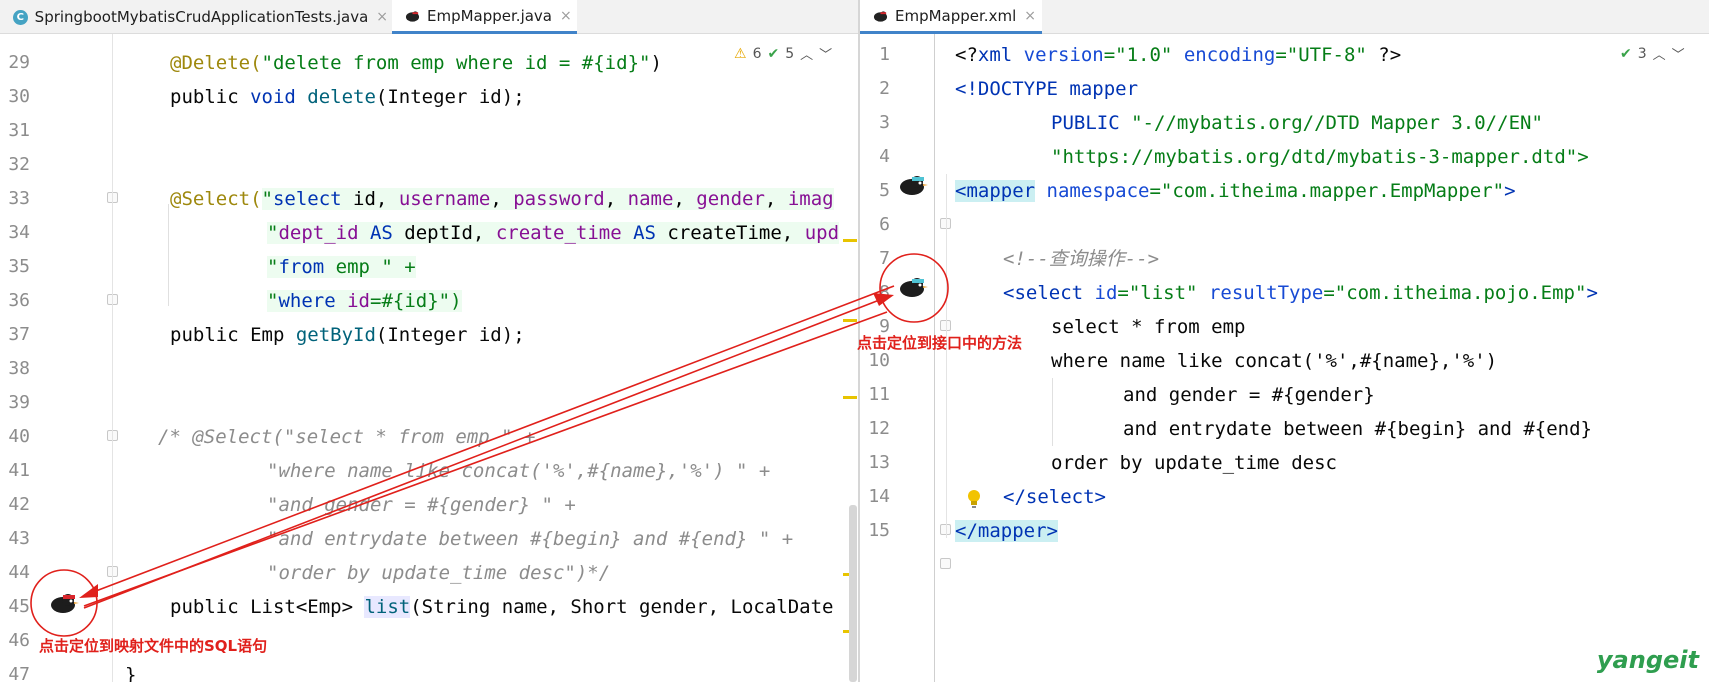 This screenshot has height=682, width=1709. What do you see at coordinates (1249, 395) in the screenshot?
I see `code-line-11: and gender = #{gender}` at bounding box center [1249, 395].